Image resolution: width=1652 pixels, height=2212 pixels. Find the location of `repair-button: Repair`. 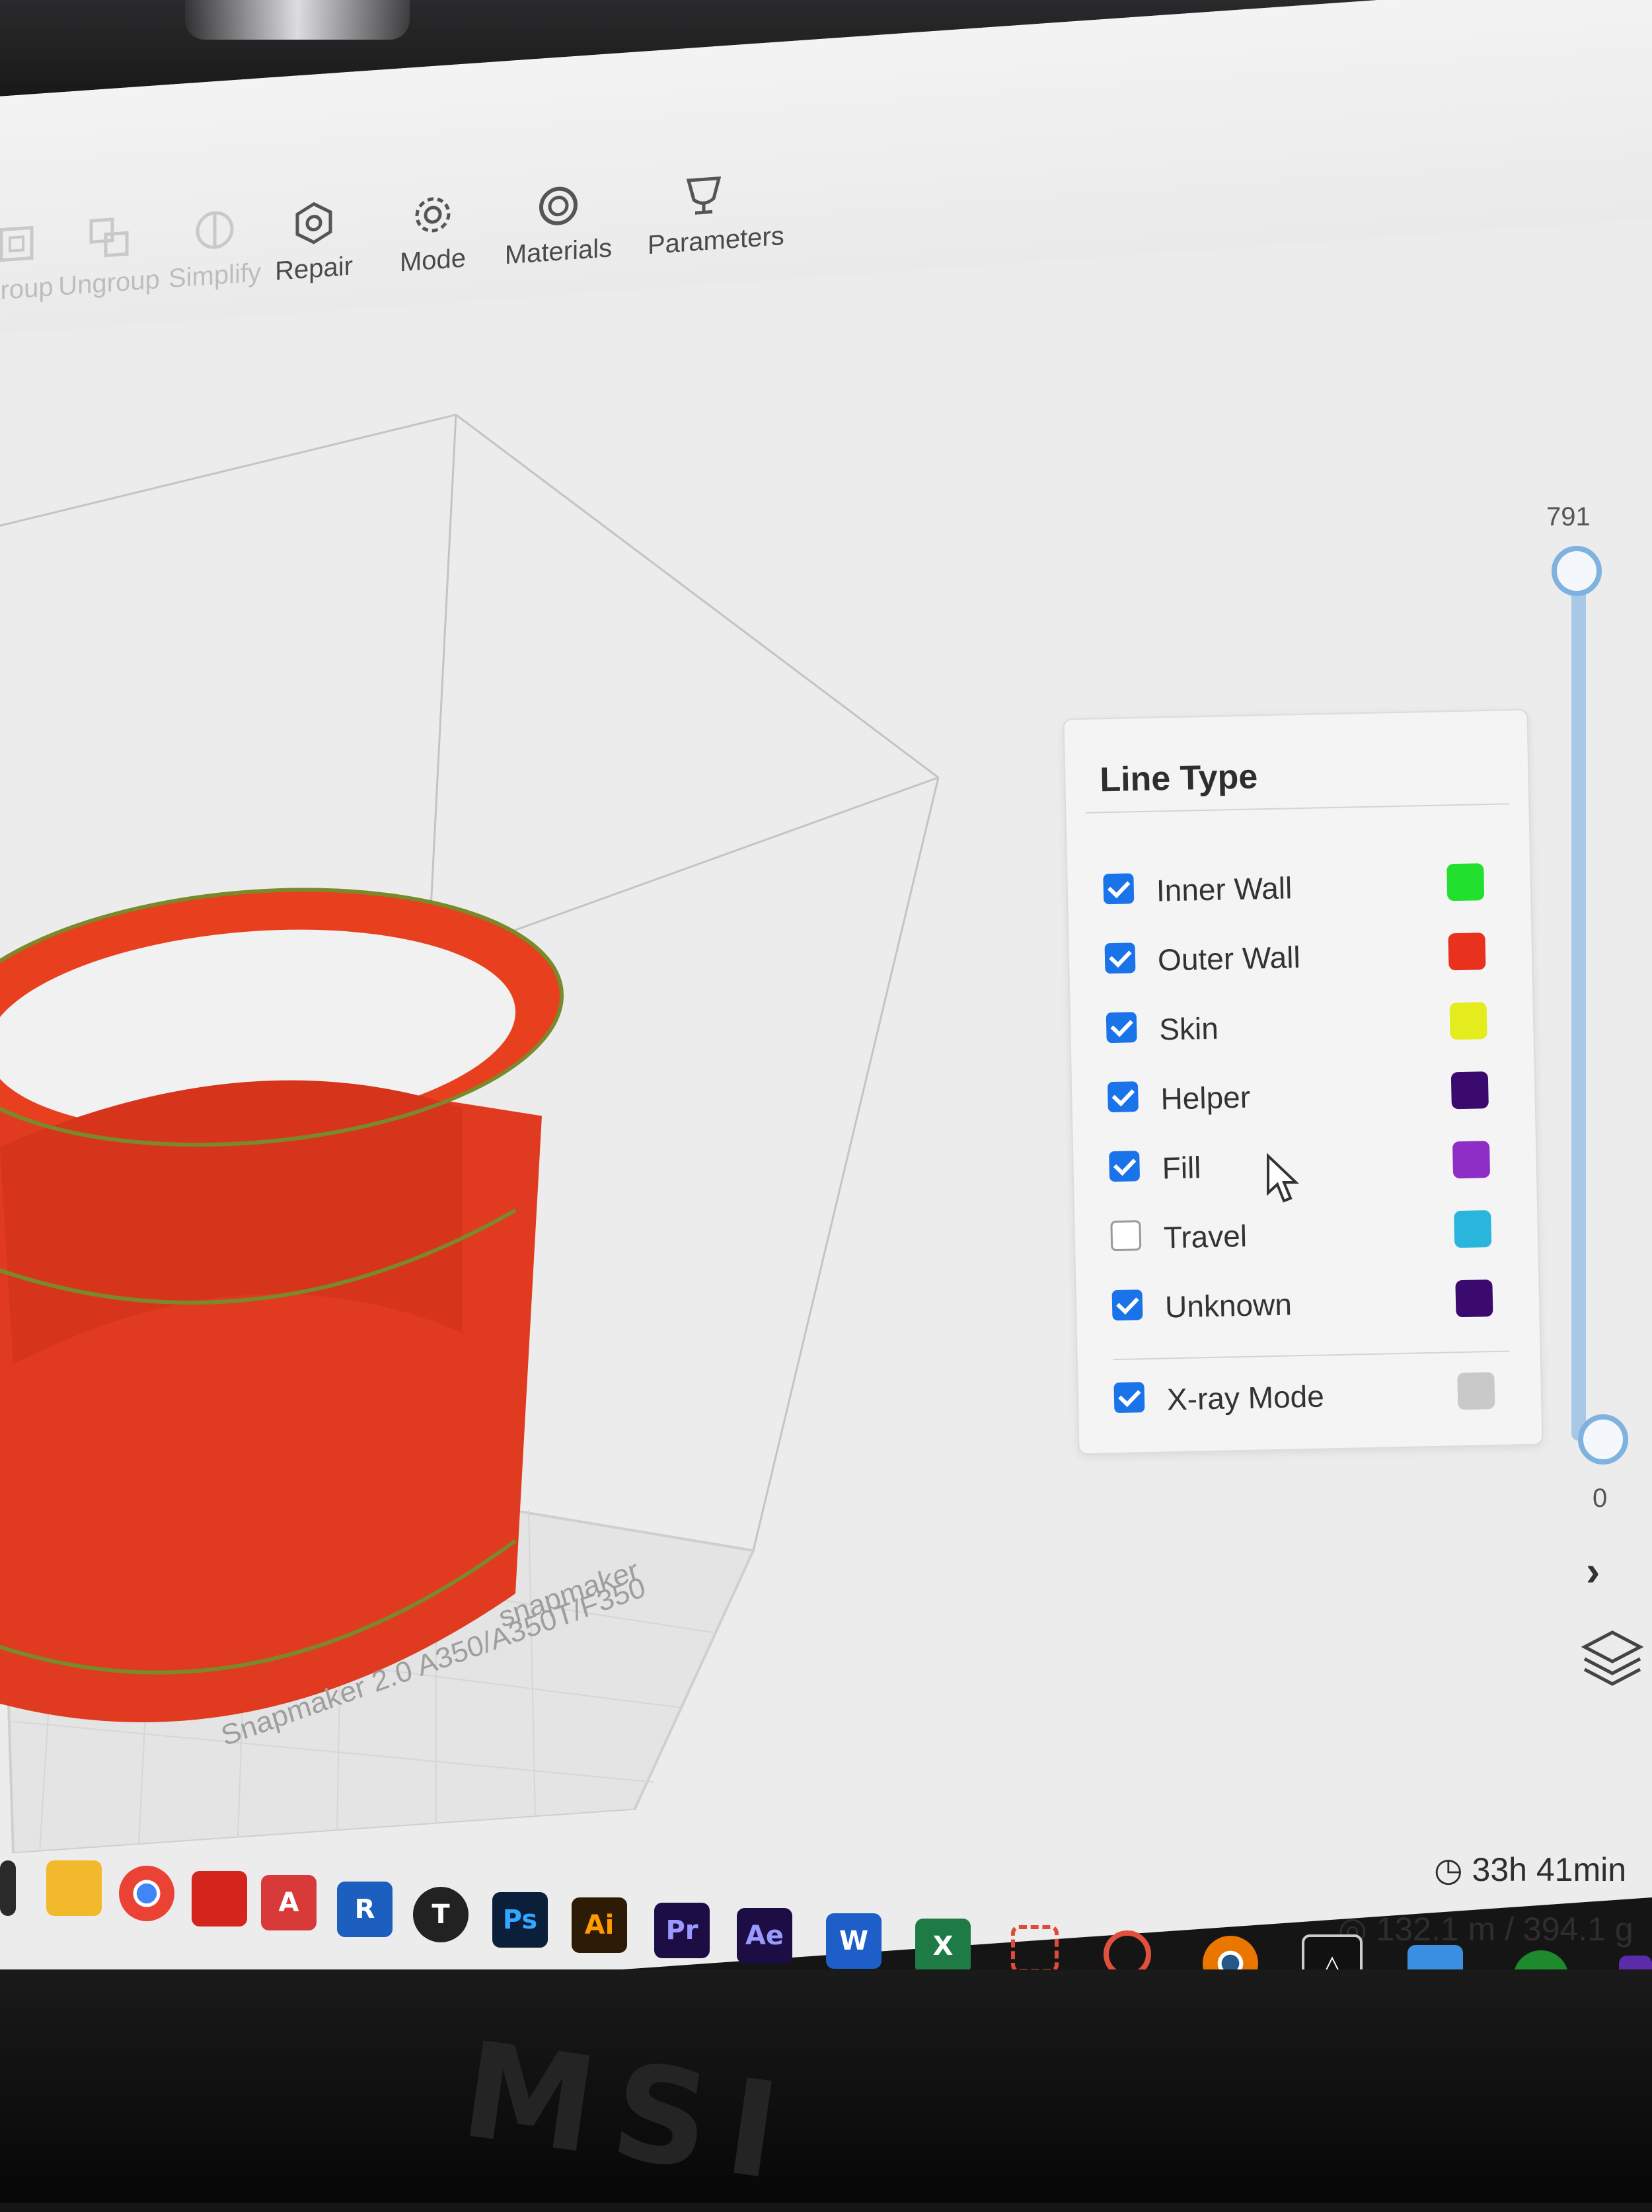

repair-button: Repair is located at coordinates (314, 242).